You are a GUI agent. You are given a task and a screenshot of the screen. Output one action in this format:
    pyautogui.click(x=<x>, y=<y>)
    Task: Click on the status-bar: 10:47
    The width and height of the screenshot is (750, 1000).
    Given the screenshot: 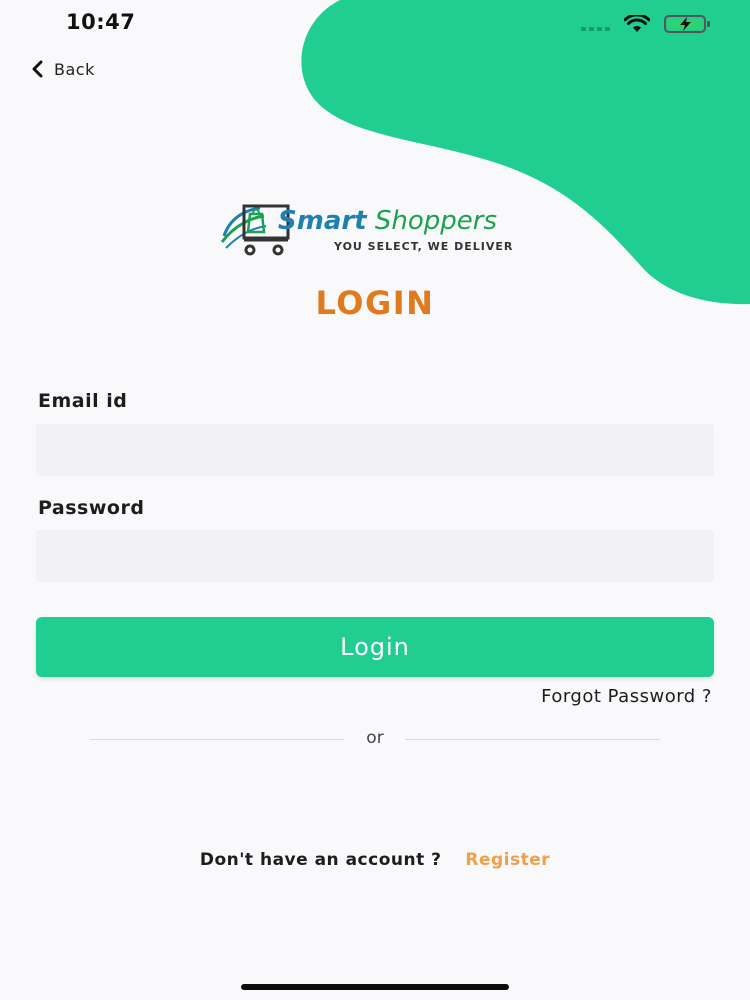 What is the action you would take?
    pyautogui.click(x=375, y=25)
    